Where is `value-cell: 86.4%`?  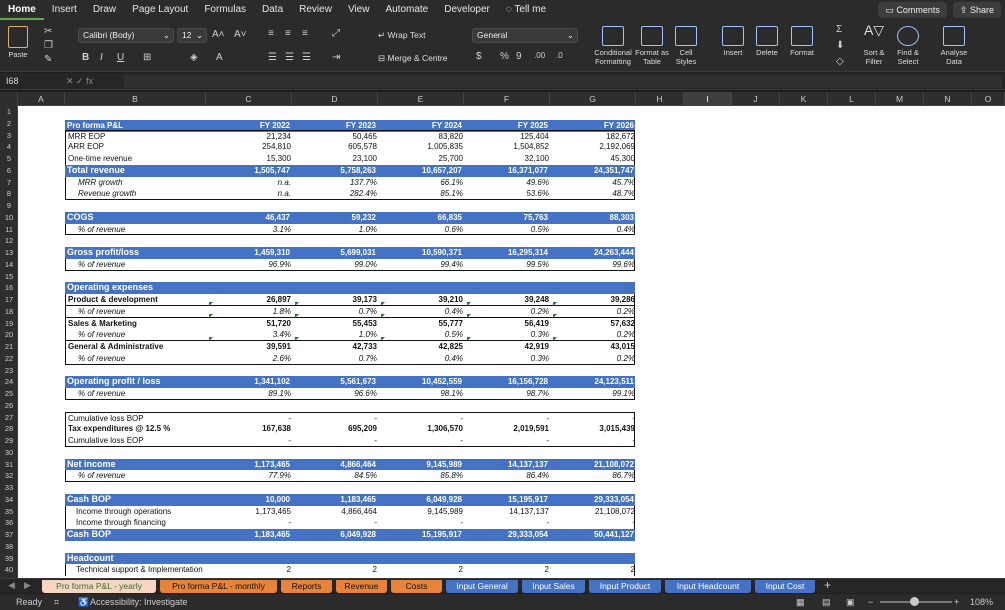 value-cell: 86.4% is located at coordinates (507, 476).